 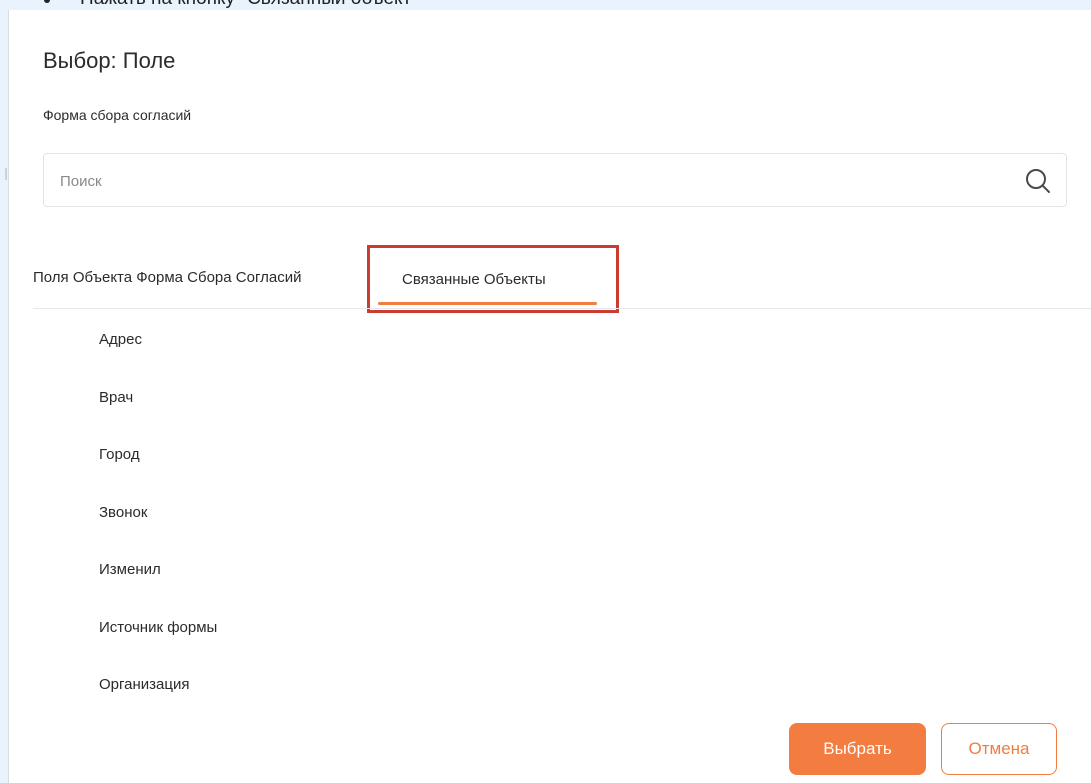 I want to click on dialog-title: Выбор: Поле, so click(x=109, y=60).